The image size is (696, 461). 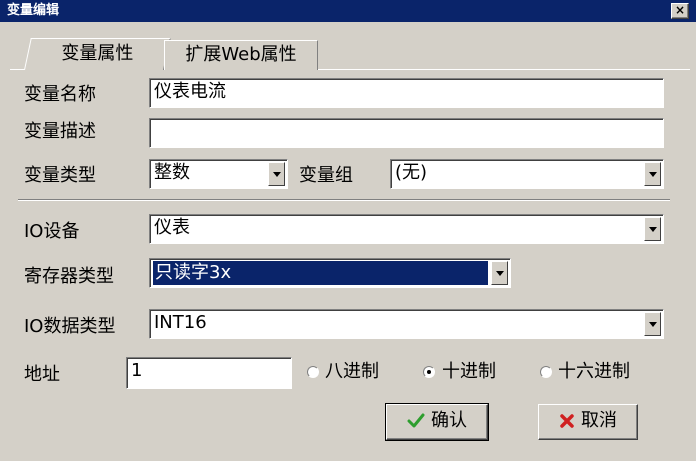 I want to click on close-button: ×, so click(x=680, y=11).